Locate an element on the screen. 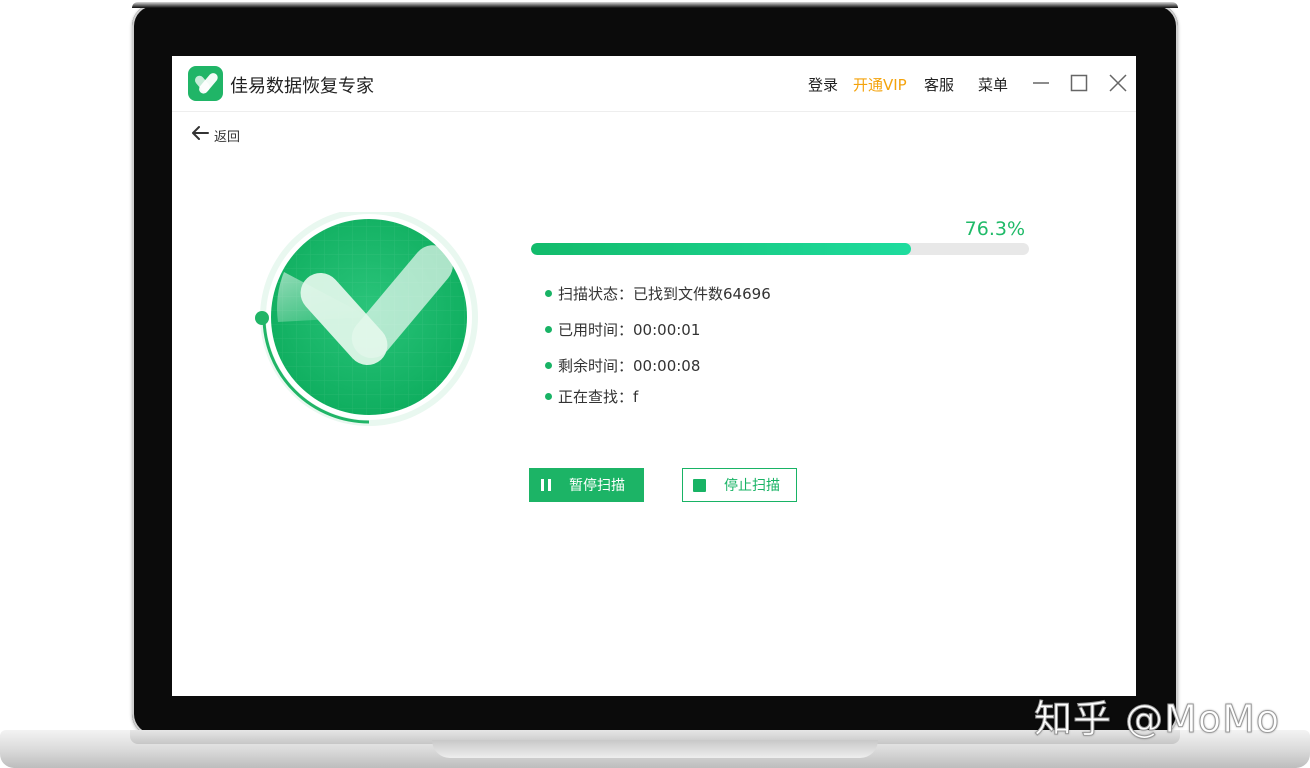 This screenshot has height=768, width=1310. app-title: 佳易数据恢复专家 is located at coordinates (302, 86).